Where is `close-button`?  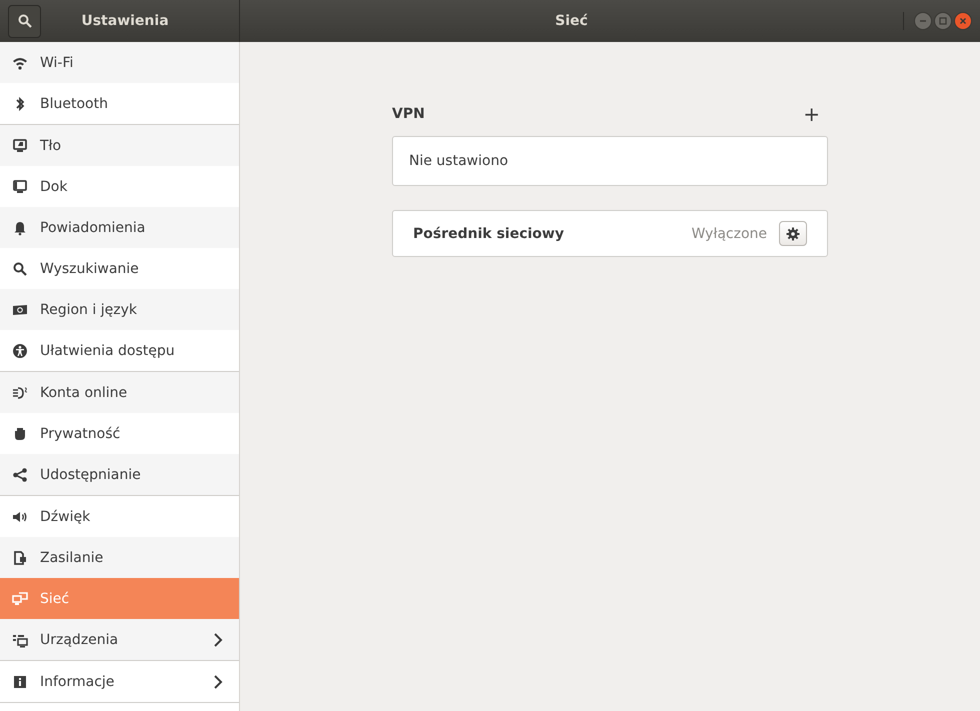 close-button is located at coordinates (963, 21).